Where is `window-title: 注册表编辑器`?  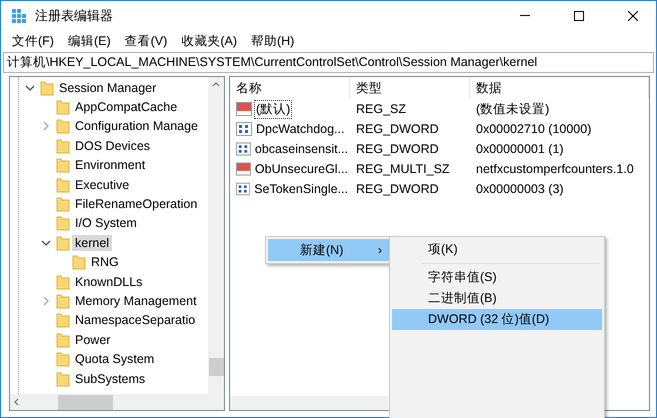
window-title: 注册表编辑器 is located at coordinates (74, 16).